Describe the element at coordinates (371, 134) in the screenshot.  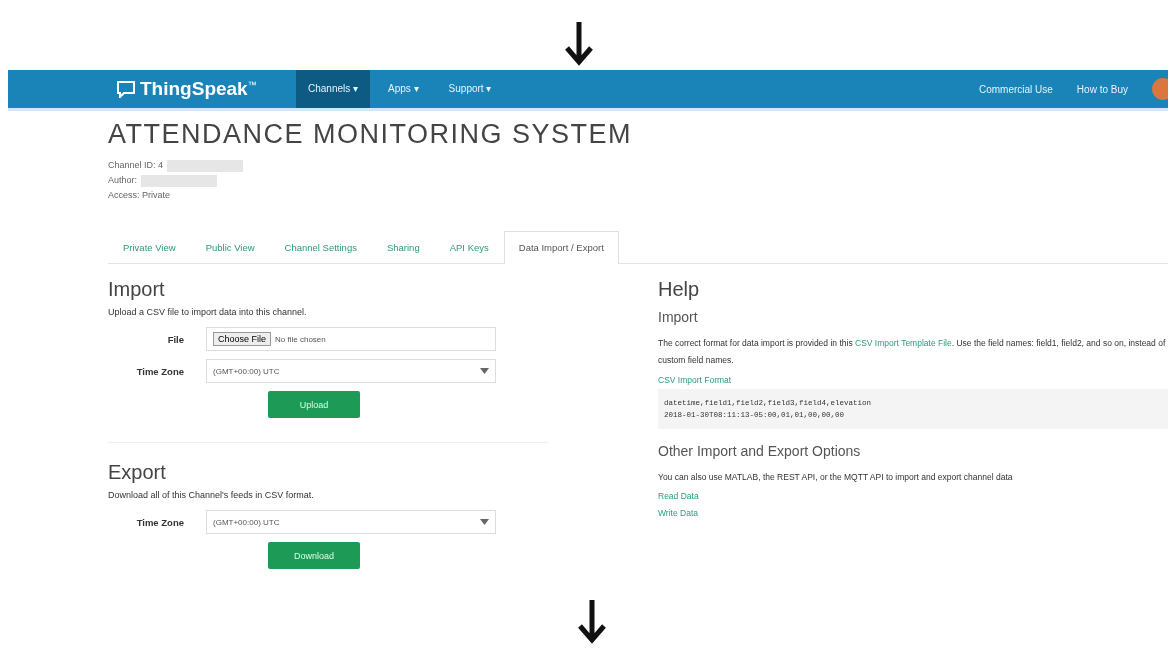
I see `channel-title: ATTENDANCE MONITORING SYSTEM` at that location.